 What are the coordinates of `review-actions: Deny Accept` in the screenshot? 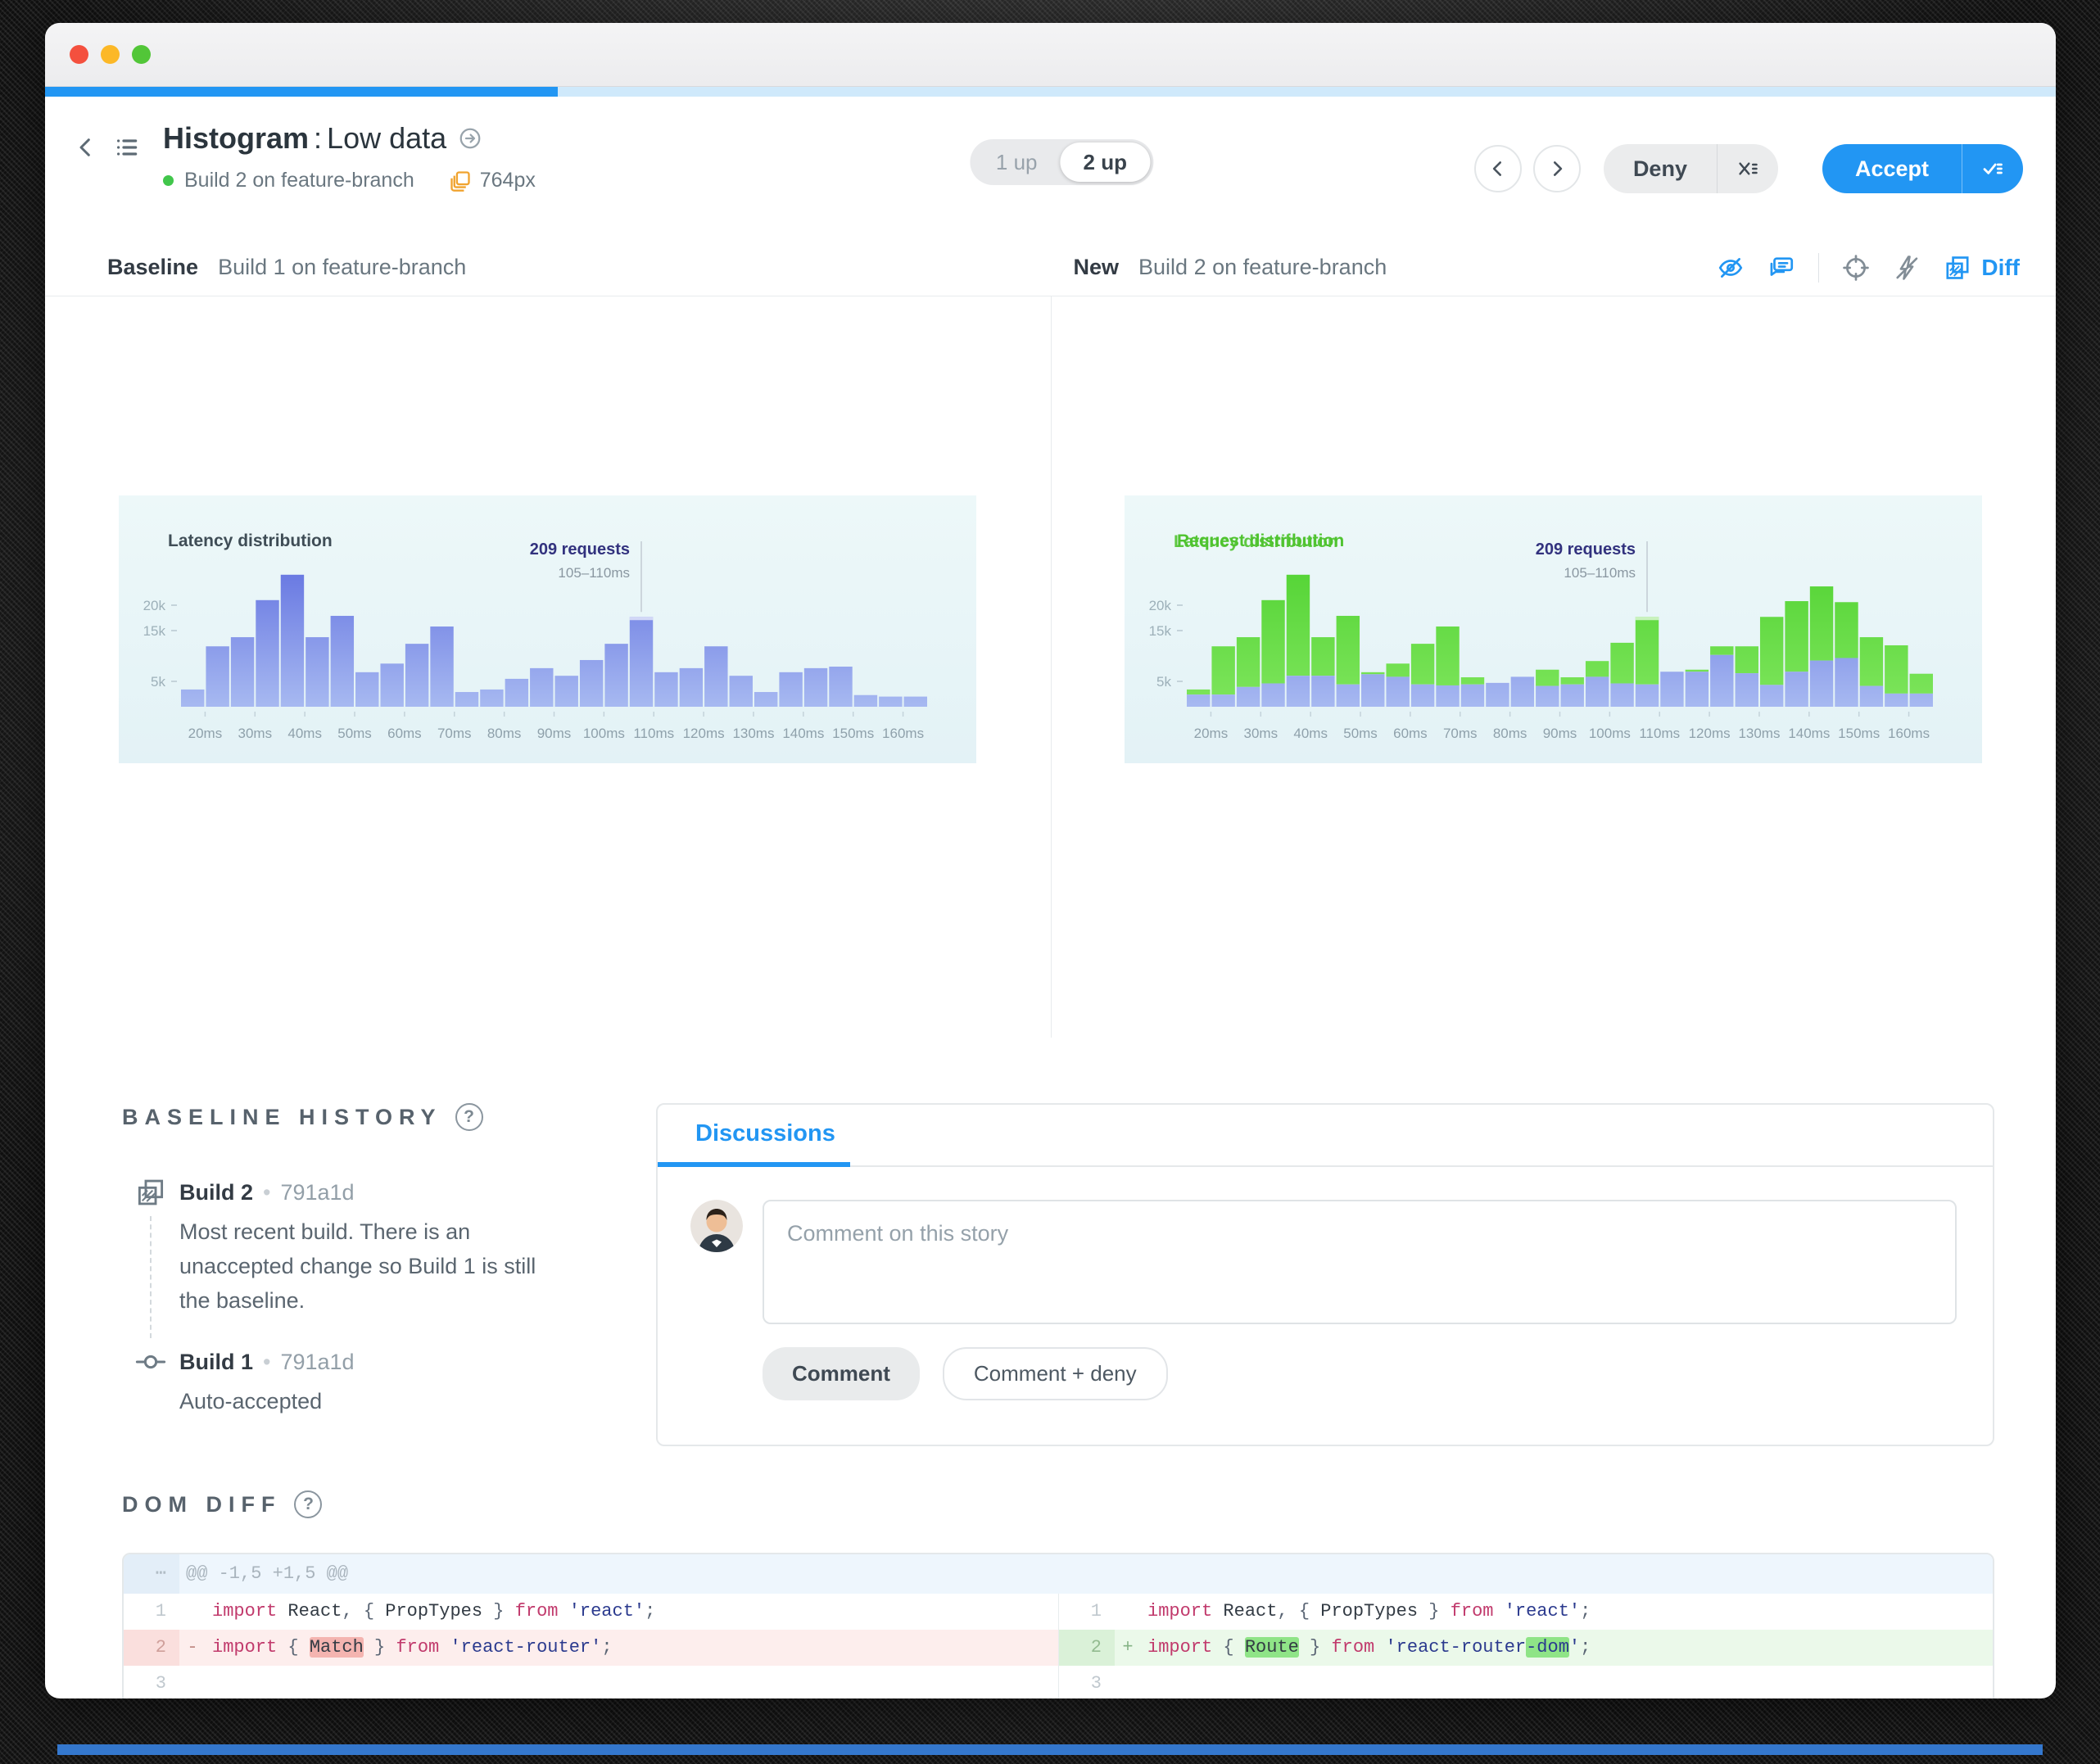 It's located at (1748, 168).